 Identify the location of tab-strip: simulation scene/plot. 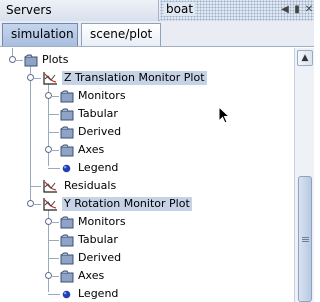
(157, 34).